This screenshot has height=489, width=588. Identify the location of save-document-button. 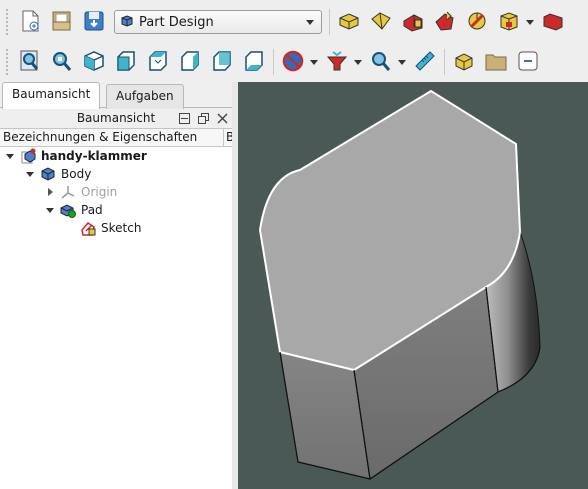
(94, 22).